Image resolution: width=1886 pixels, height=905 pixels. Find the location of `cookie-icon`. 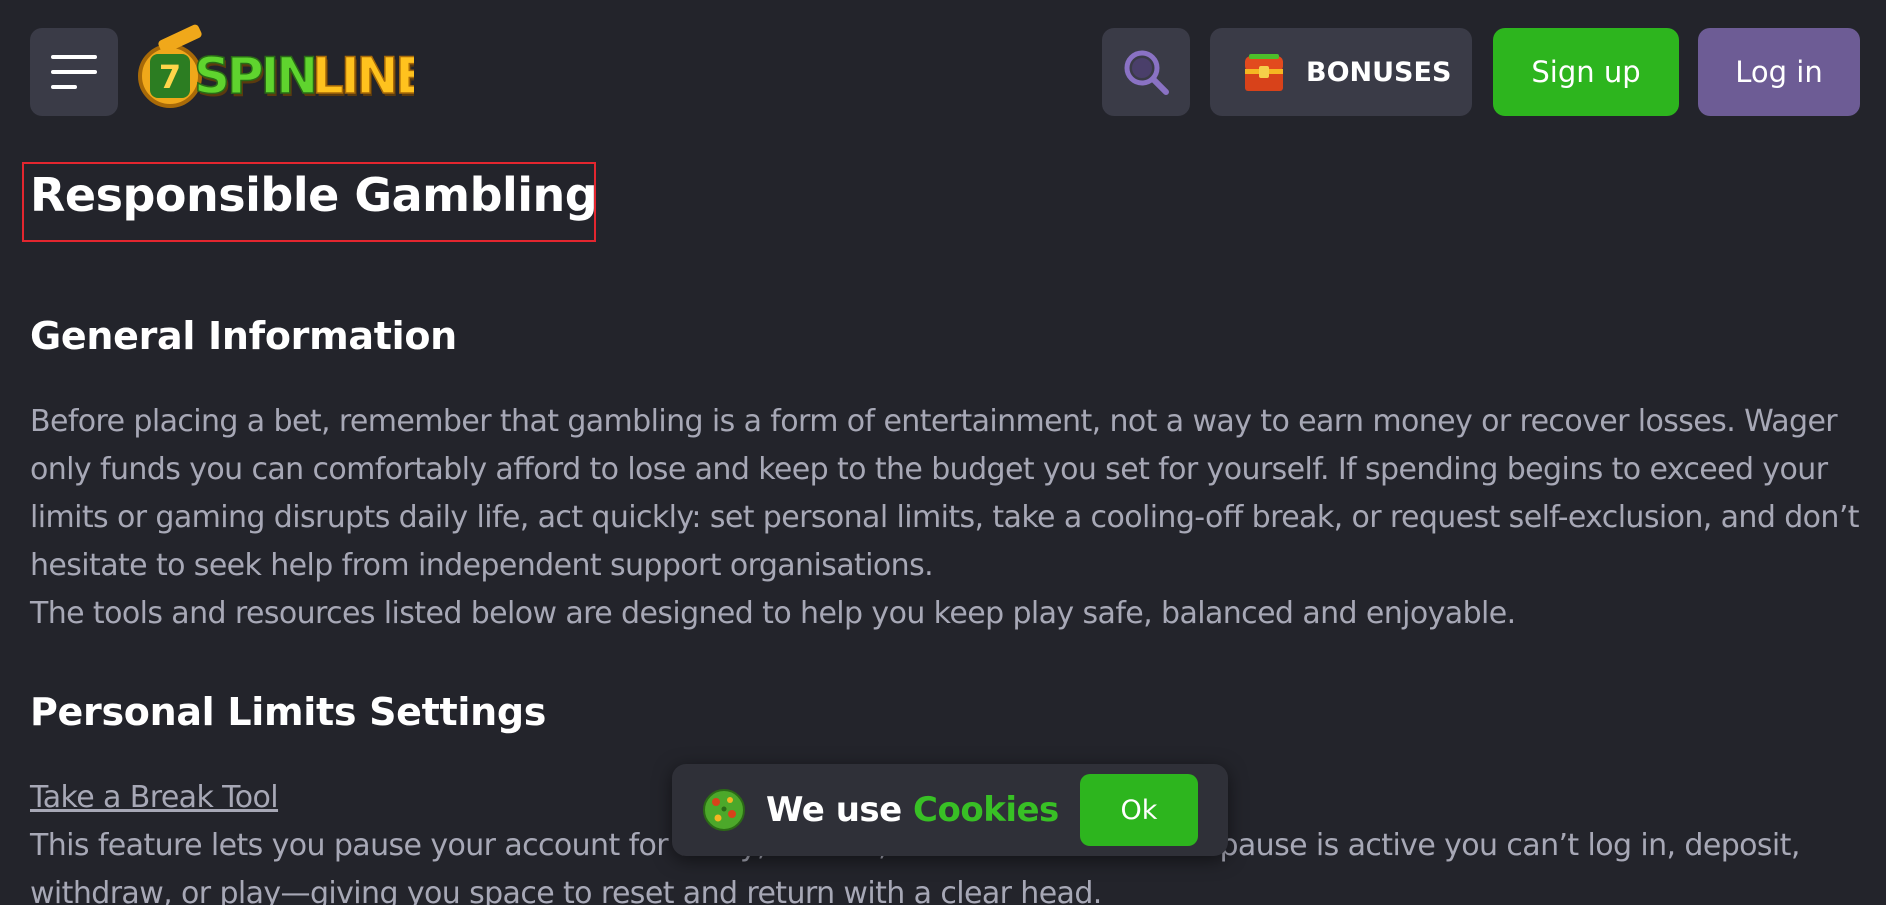

cookie-icon is located at coordinates (724, 810).